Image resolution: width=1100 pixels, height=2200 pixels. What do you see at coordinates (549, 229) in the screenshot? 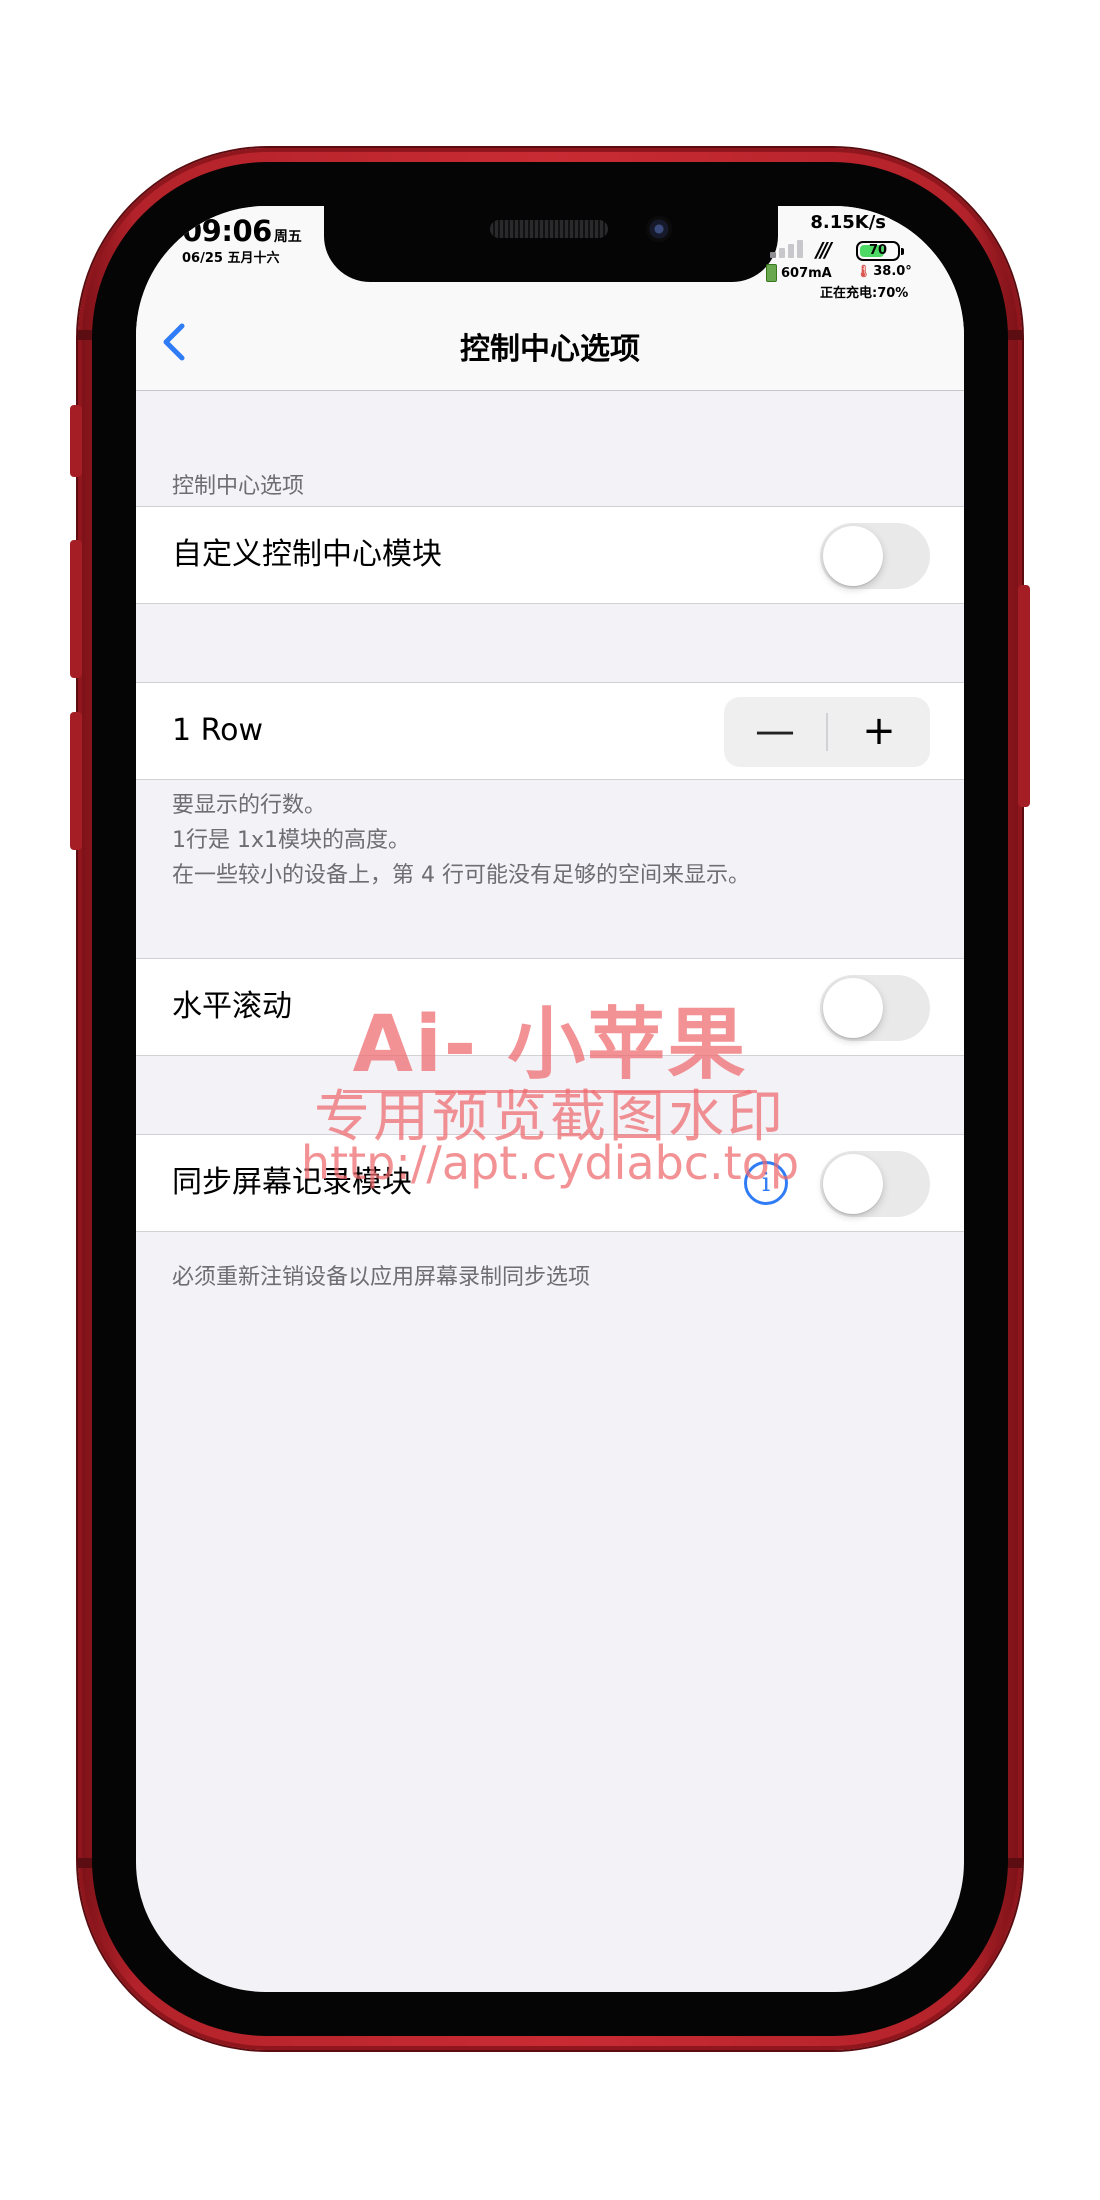
I see `speaker-grille` at bounding box center [549, 229].